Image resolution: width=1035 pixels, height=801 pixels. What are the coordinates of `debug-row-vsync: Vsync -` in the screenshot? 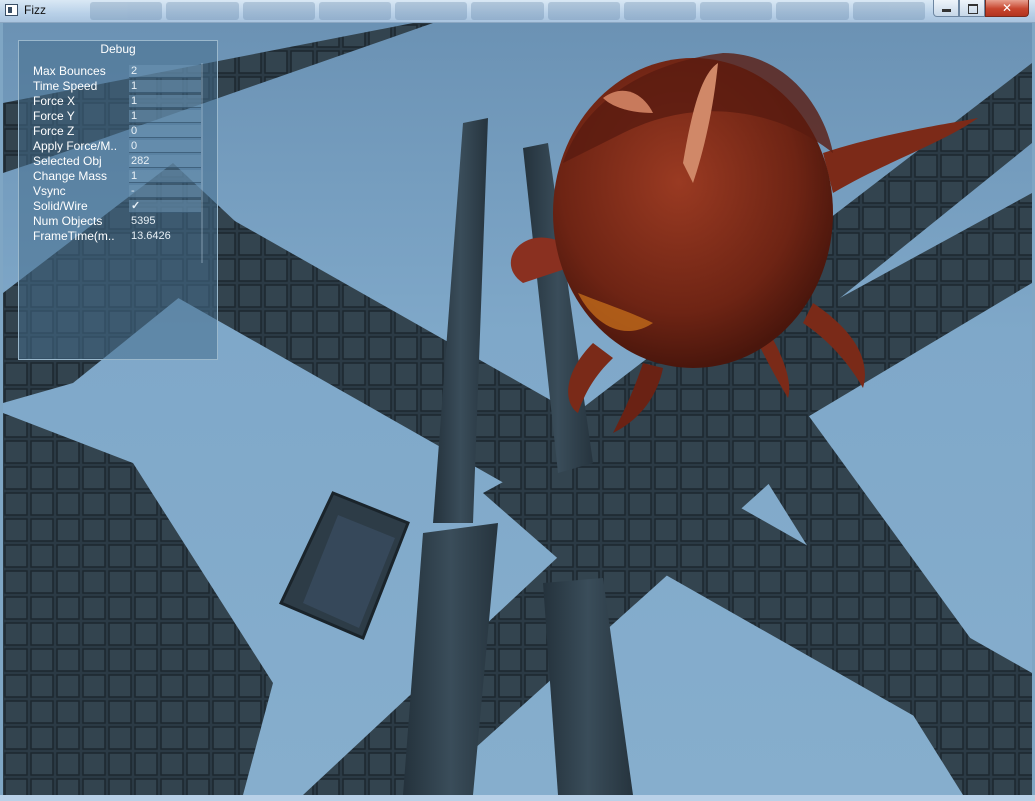 It's located at (118, 191).